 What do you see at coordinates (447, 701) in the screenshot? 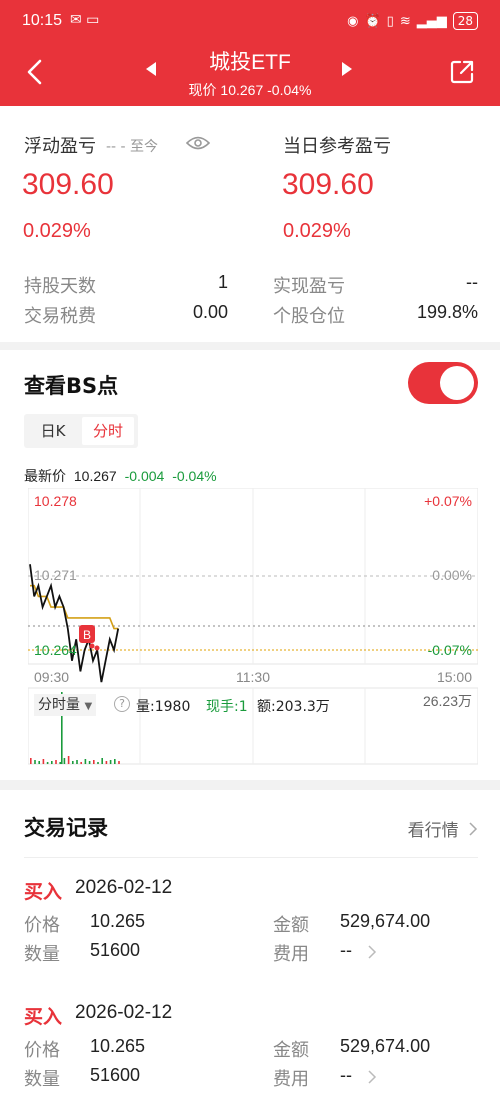
I see `volume-max: 26.23万` at bounding box center [447, 701].